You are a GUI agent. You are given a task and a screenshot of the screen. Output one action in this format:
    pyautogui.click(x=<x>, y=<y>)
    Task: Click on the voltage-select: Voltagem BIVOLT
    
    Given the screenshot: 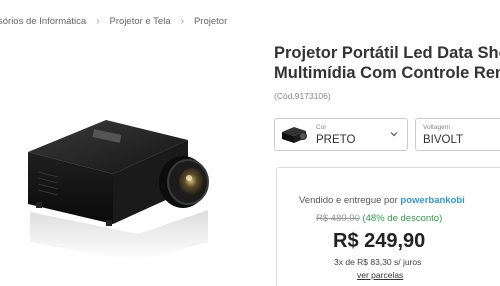 What is the action you would take?
    pyautogui.click(x=457, y=134)
    